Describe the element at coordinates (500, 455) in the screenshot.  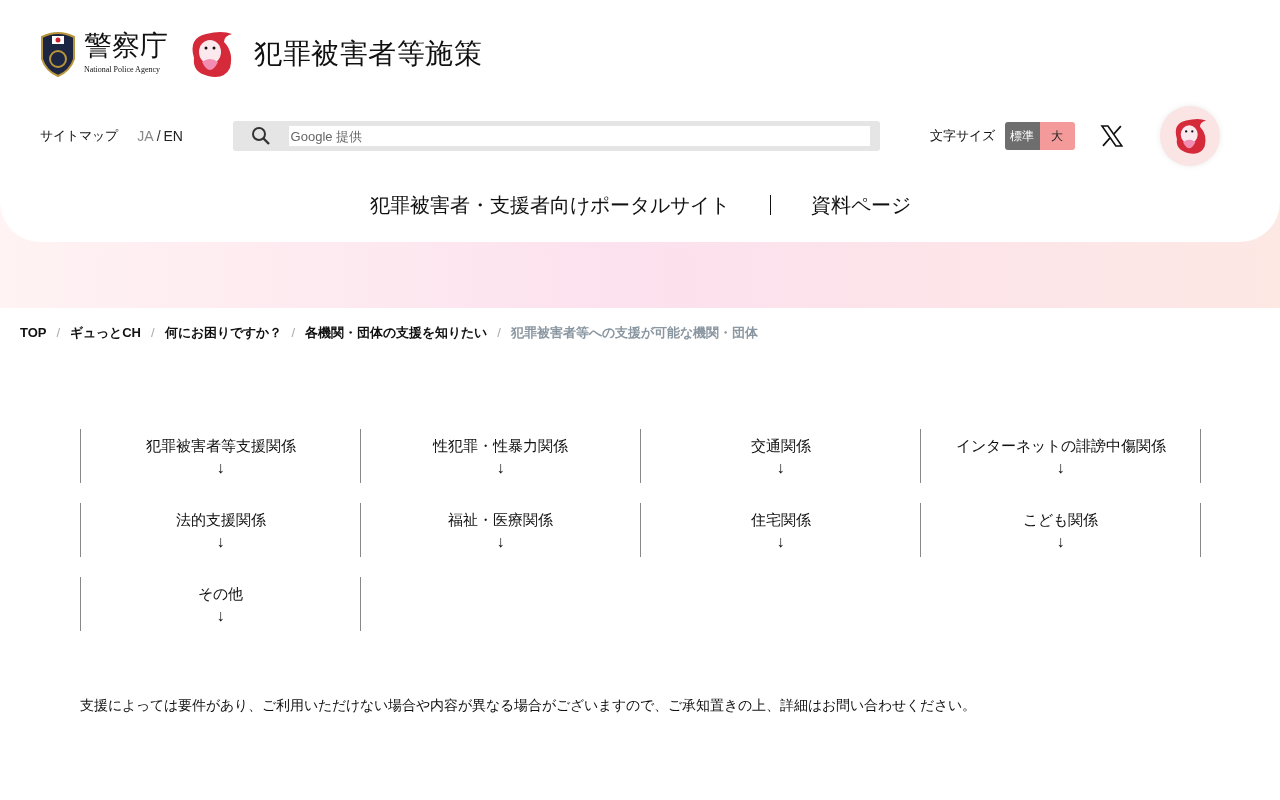
I see `category-link: 性犯罪・性暴力関係 ↓` at that location.